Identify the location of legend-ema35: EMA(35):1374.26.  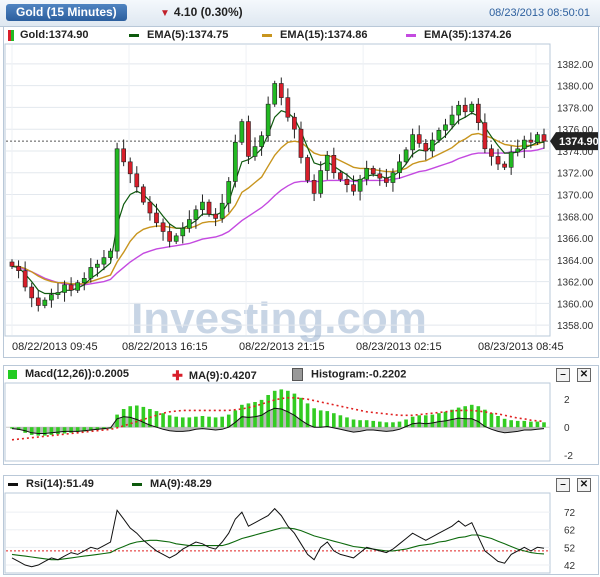
(458, 35).